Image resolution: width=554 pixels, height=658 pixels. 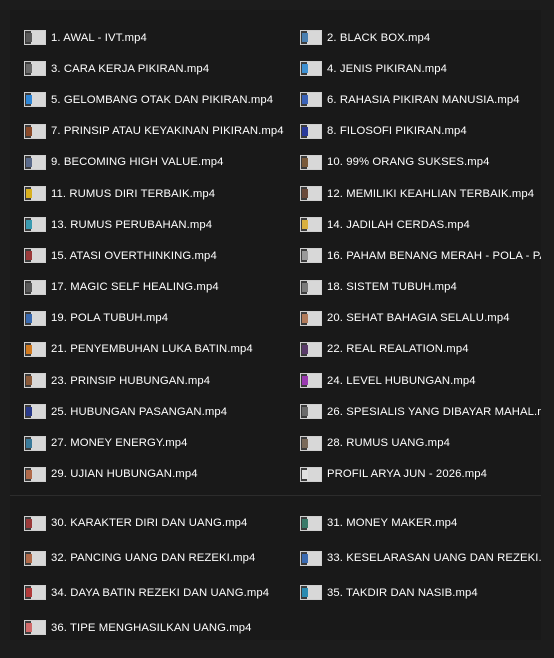 What do you see at coordinates (388, 443) in the screenshot?
I see `file-name: 28. RUMUS UANG.mp4` at bounding box center [388, 443].